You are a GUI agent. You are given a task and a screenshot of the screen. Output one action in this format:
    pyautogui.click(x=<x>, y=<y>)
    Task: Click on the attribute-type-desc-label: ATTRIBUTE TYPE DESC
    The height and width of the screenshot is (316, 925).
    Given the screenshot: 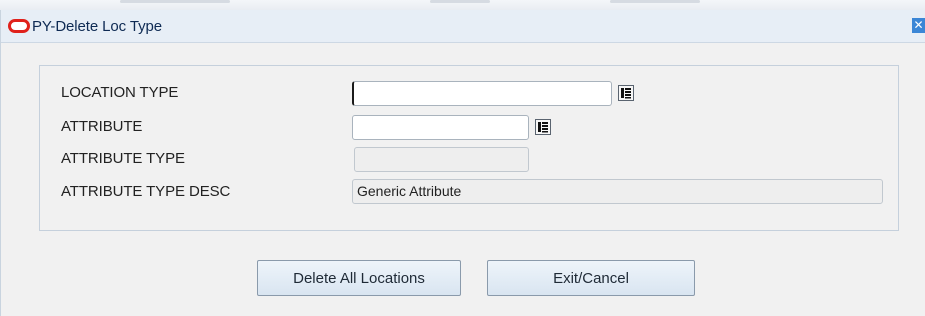 What is the action you would take?
    pyautogui.click(x=146, y=191)
    